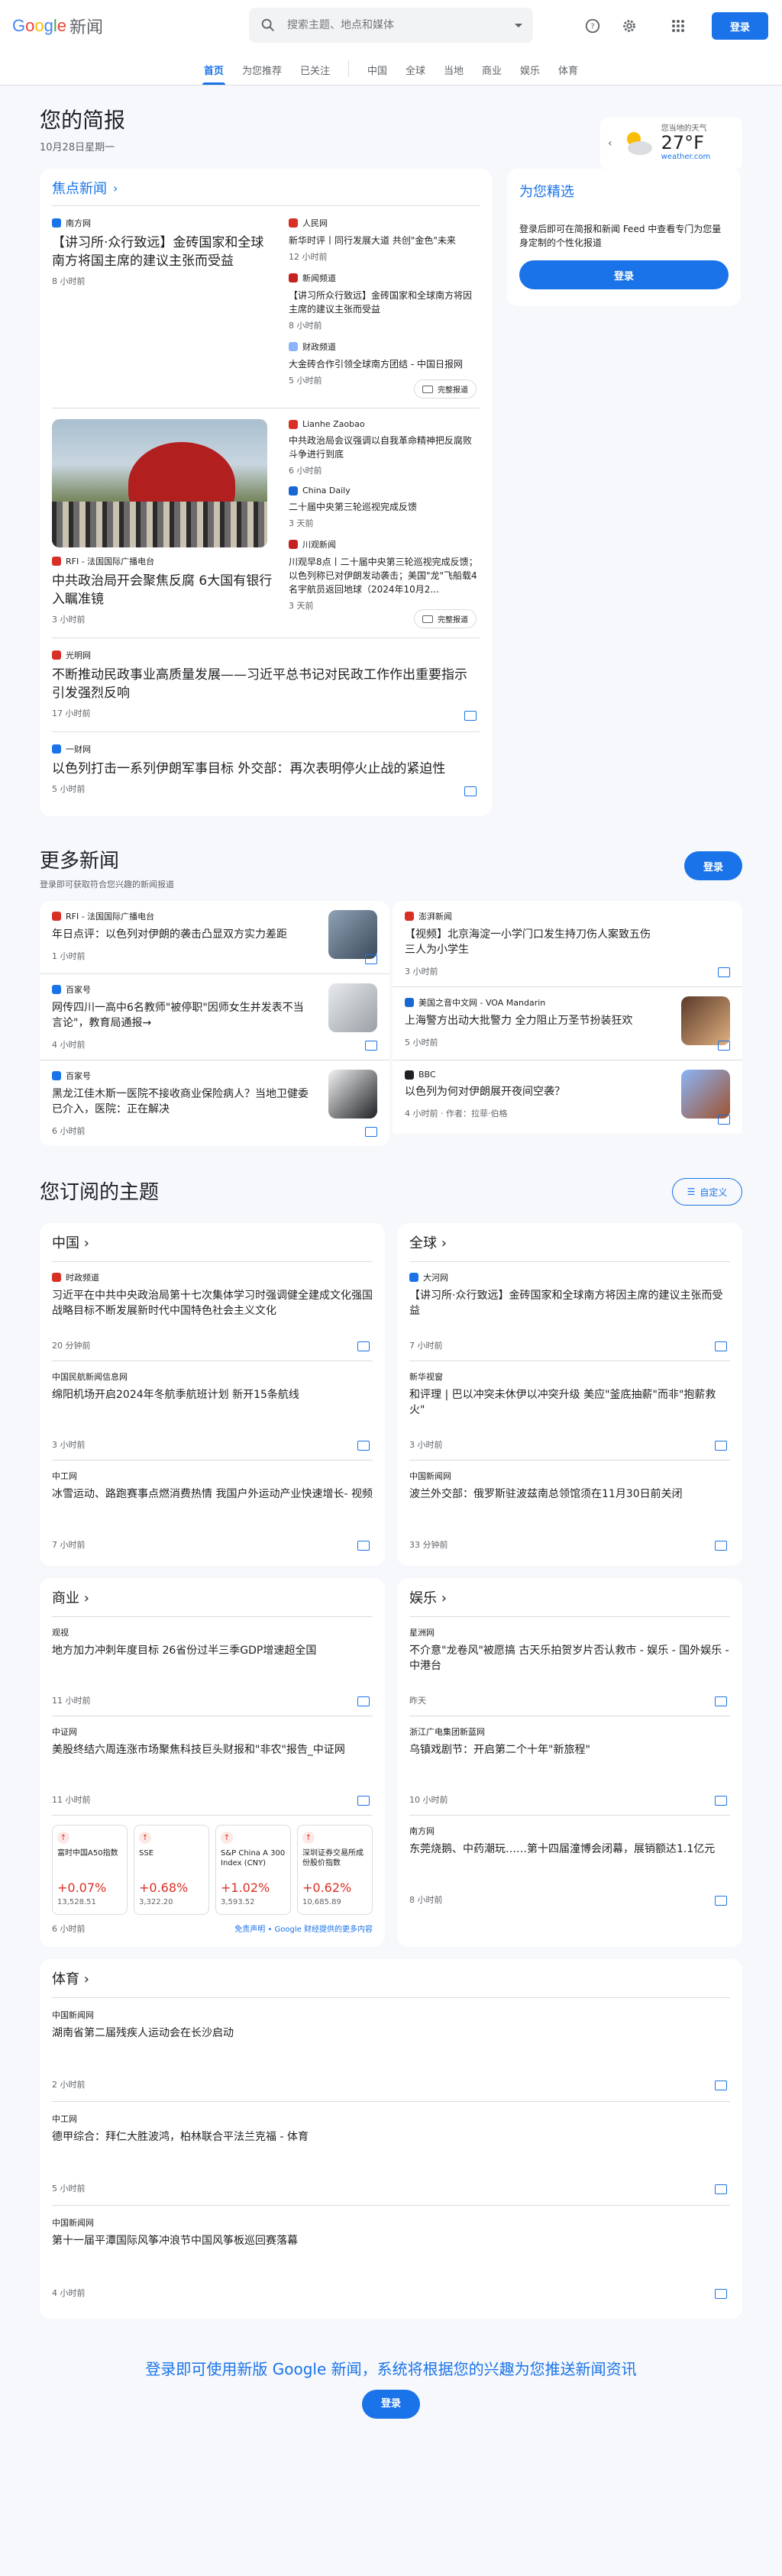 The height and width of the screenshot is (2576, 782). I want to click on sub-article: China Daily 二十届中央第三轮巡视完成反馈 3 天前, so click(385, 507).